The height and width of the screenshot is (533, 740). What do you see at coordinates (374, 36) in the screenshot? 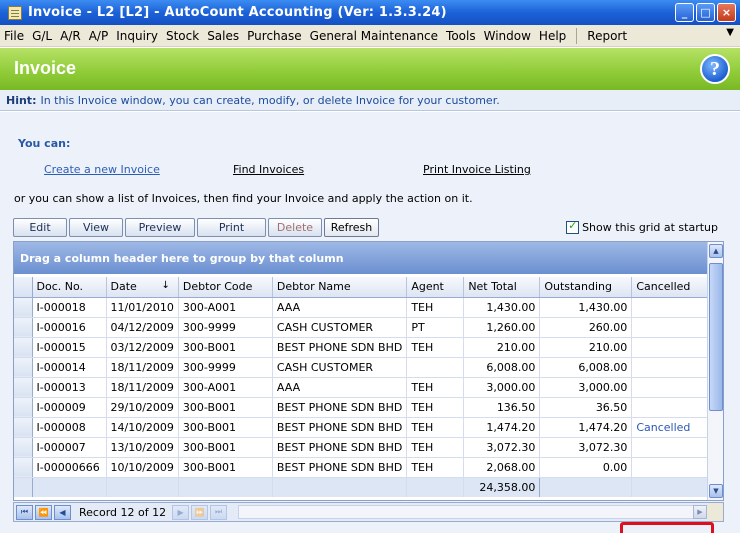
I see `menu-general-maintenance: General Maintenance` at bounding box center [374, 36].